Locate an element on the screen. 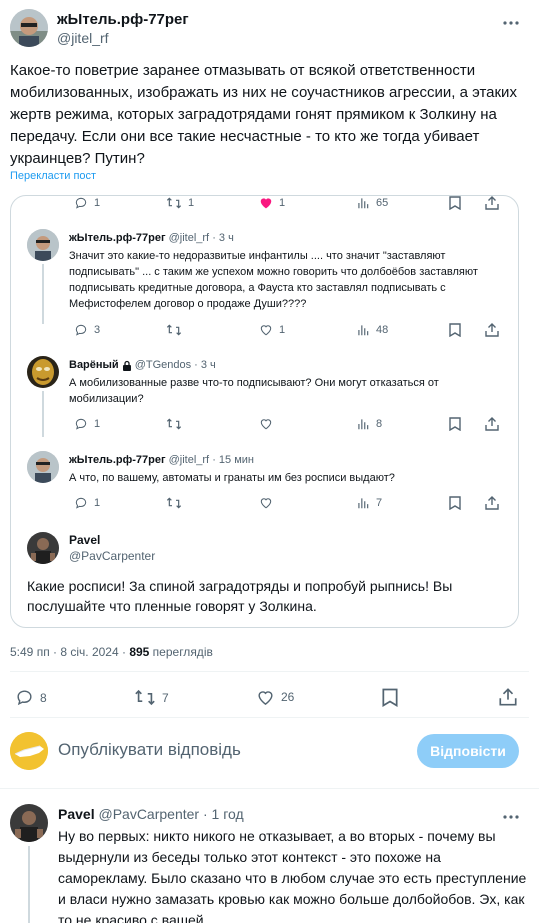  reply3-like-stat is located at coordinates (266, 502).